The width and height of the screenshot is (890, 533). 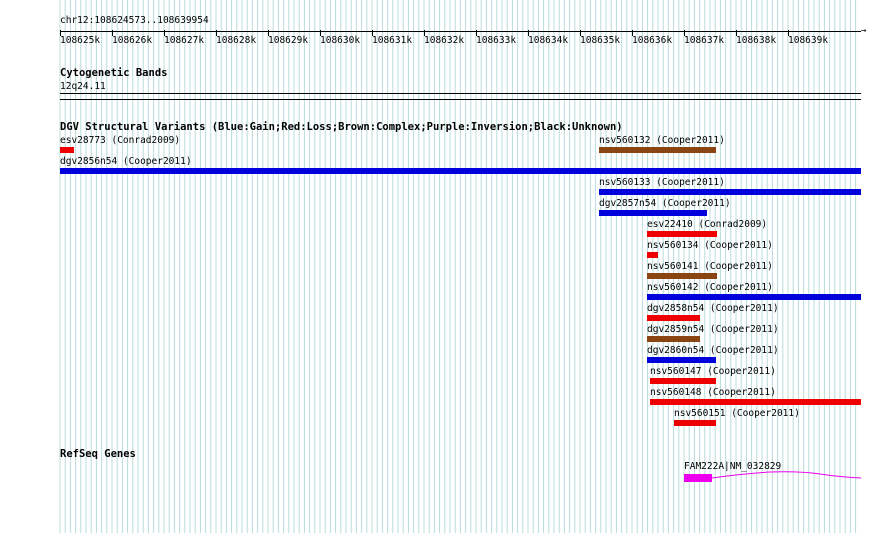 What do you see at coordinates (786, 475) in the screenshot?
I see `gene-intron-line` at bounding box center [786, 475].